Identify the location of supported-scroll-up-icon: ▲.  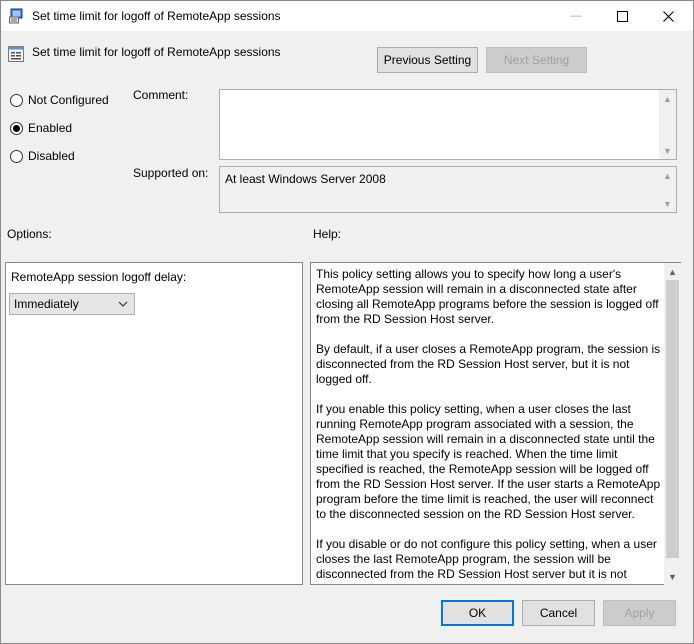
(667, 175).